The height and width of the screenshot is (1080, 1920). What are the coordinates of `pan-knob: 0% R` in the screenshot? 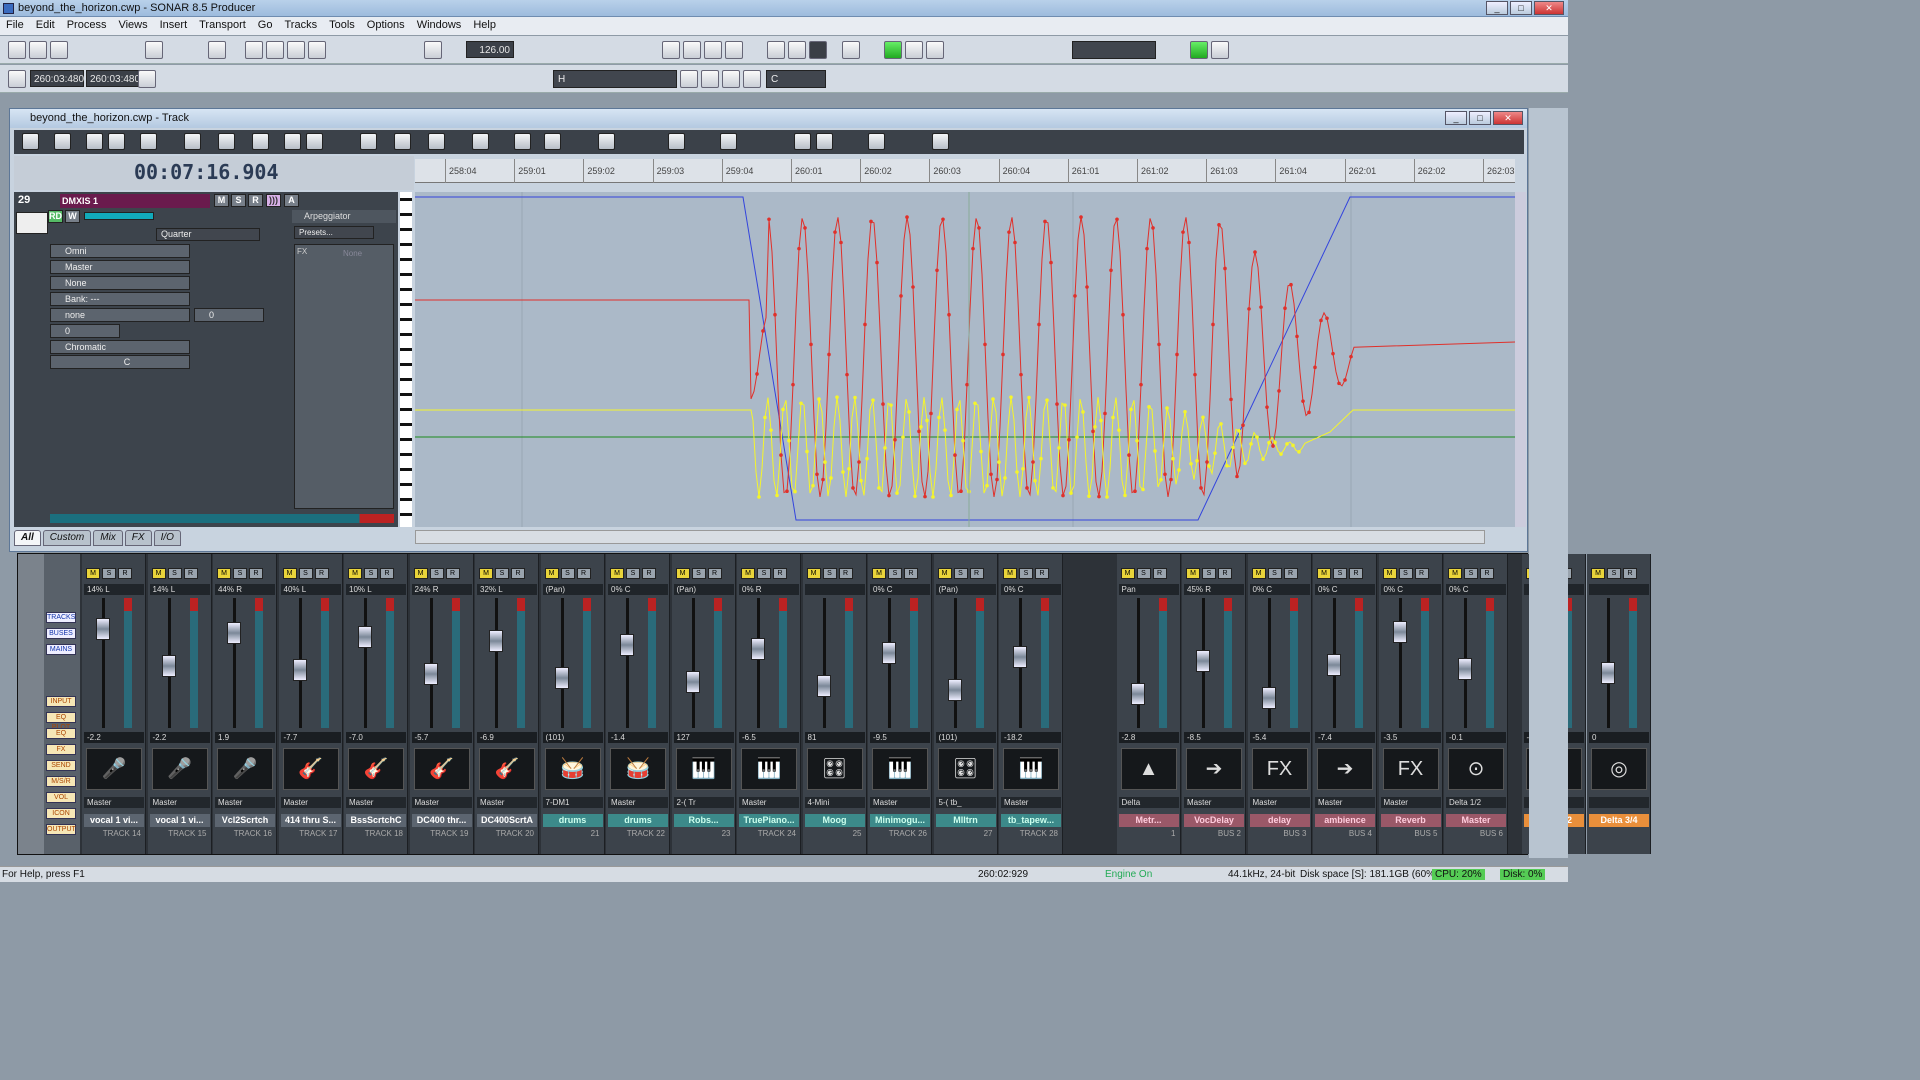 It's located at (769, 589).